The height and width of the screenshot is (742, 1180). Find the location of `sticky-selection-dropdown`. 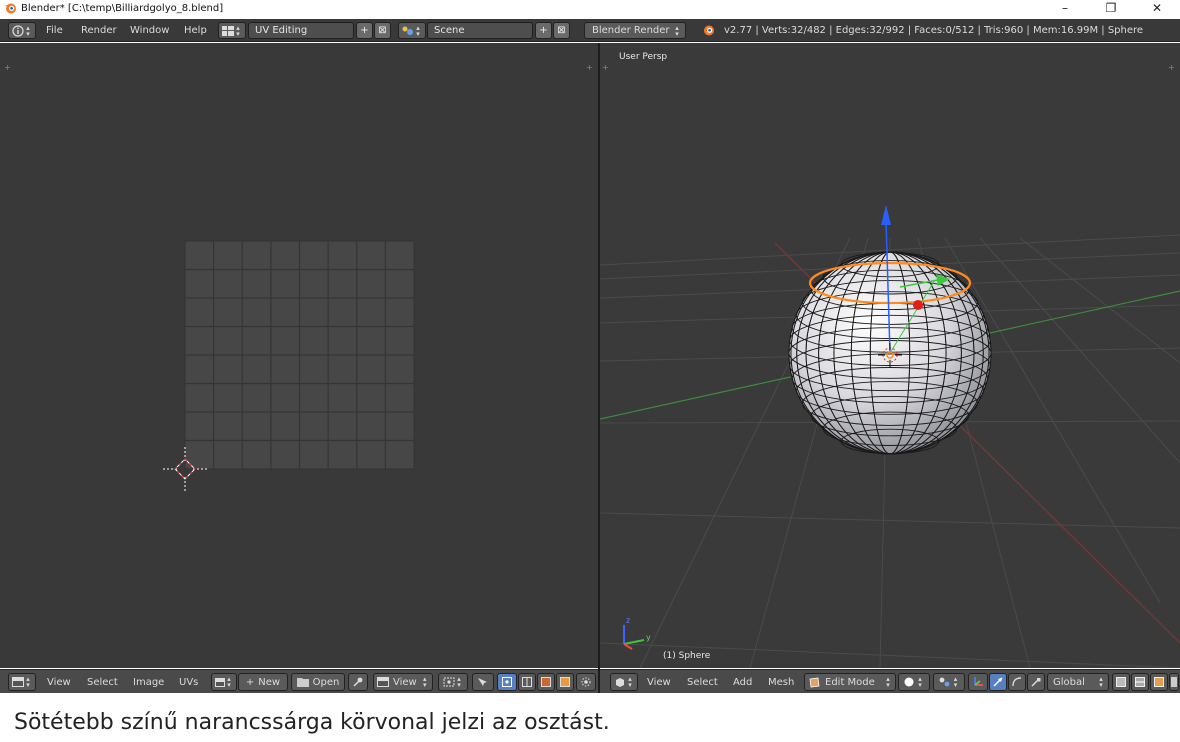

sticky-selection-dropdown is located at coordinates (586, 682).